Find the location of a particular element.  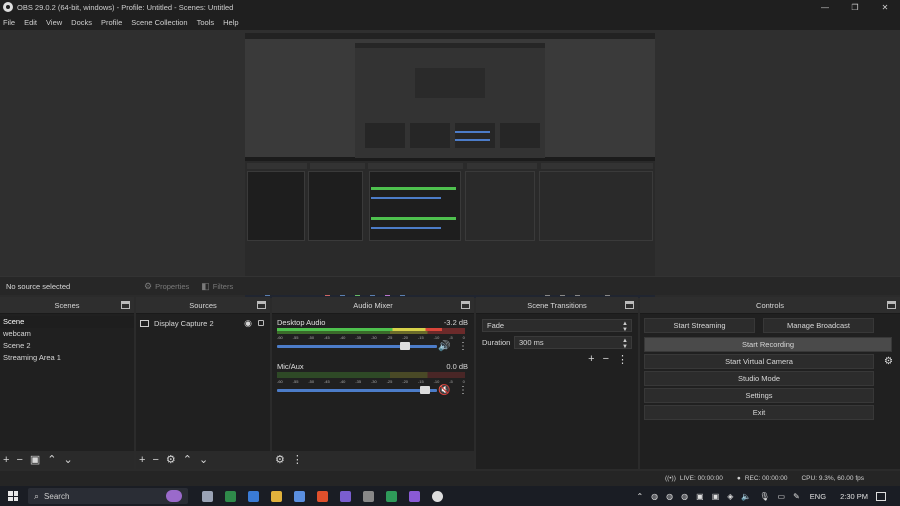

start-recording-button: Start Recording is located at coordinates (768, 344).